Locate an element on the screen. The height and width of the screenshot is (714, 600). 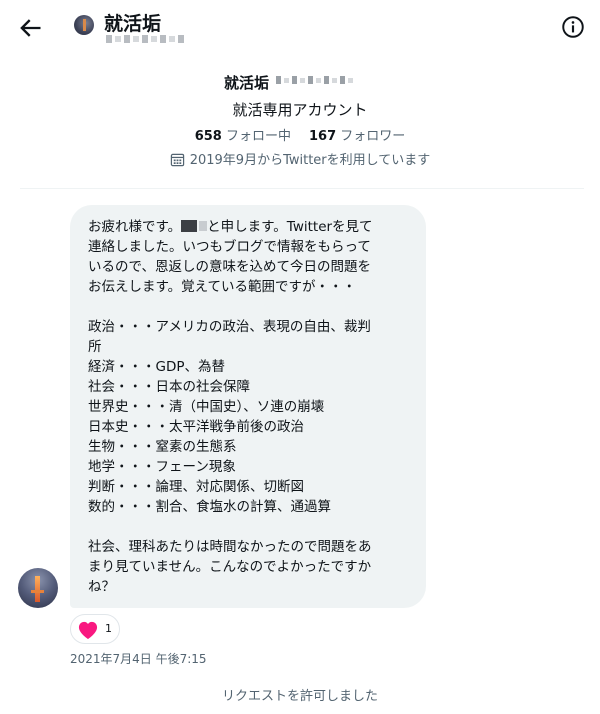
request-status: リクエストを許可しました is located at coordinates (299, 696).